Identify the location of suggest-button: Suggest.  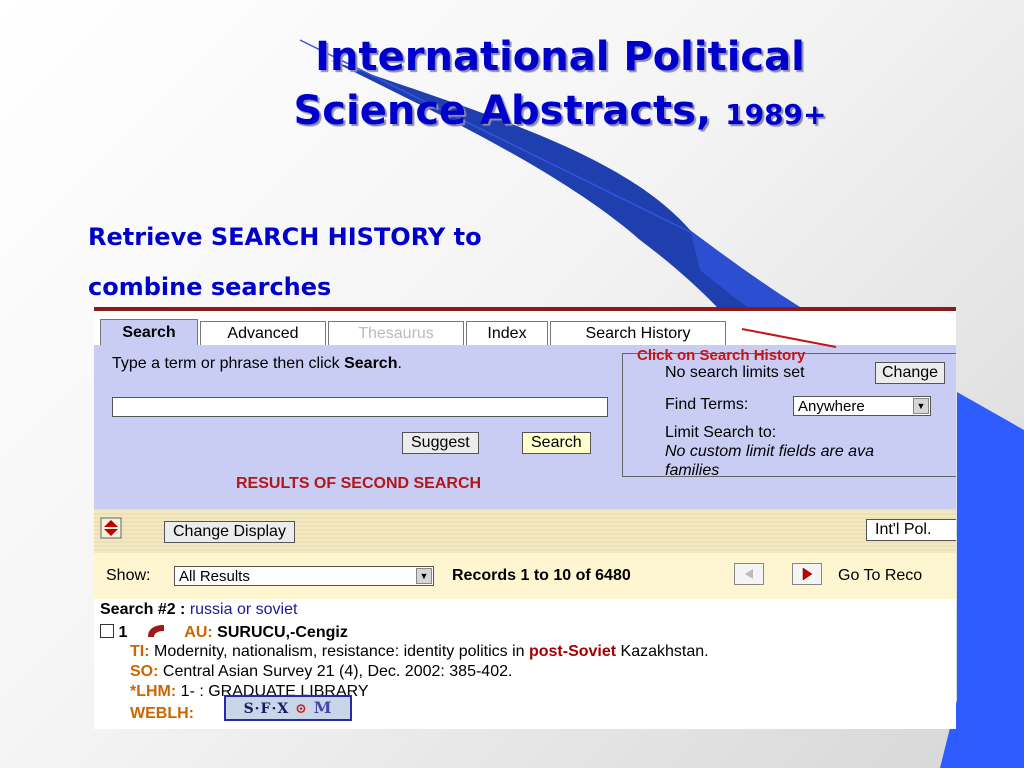
(440, 443).